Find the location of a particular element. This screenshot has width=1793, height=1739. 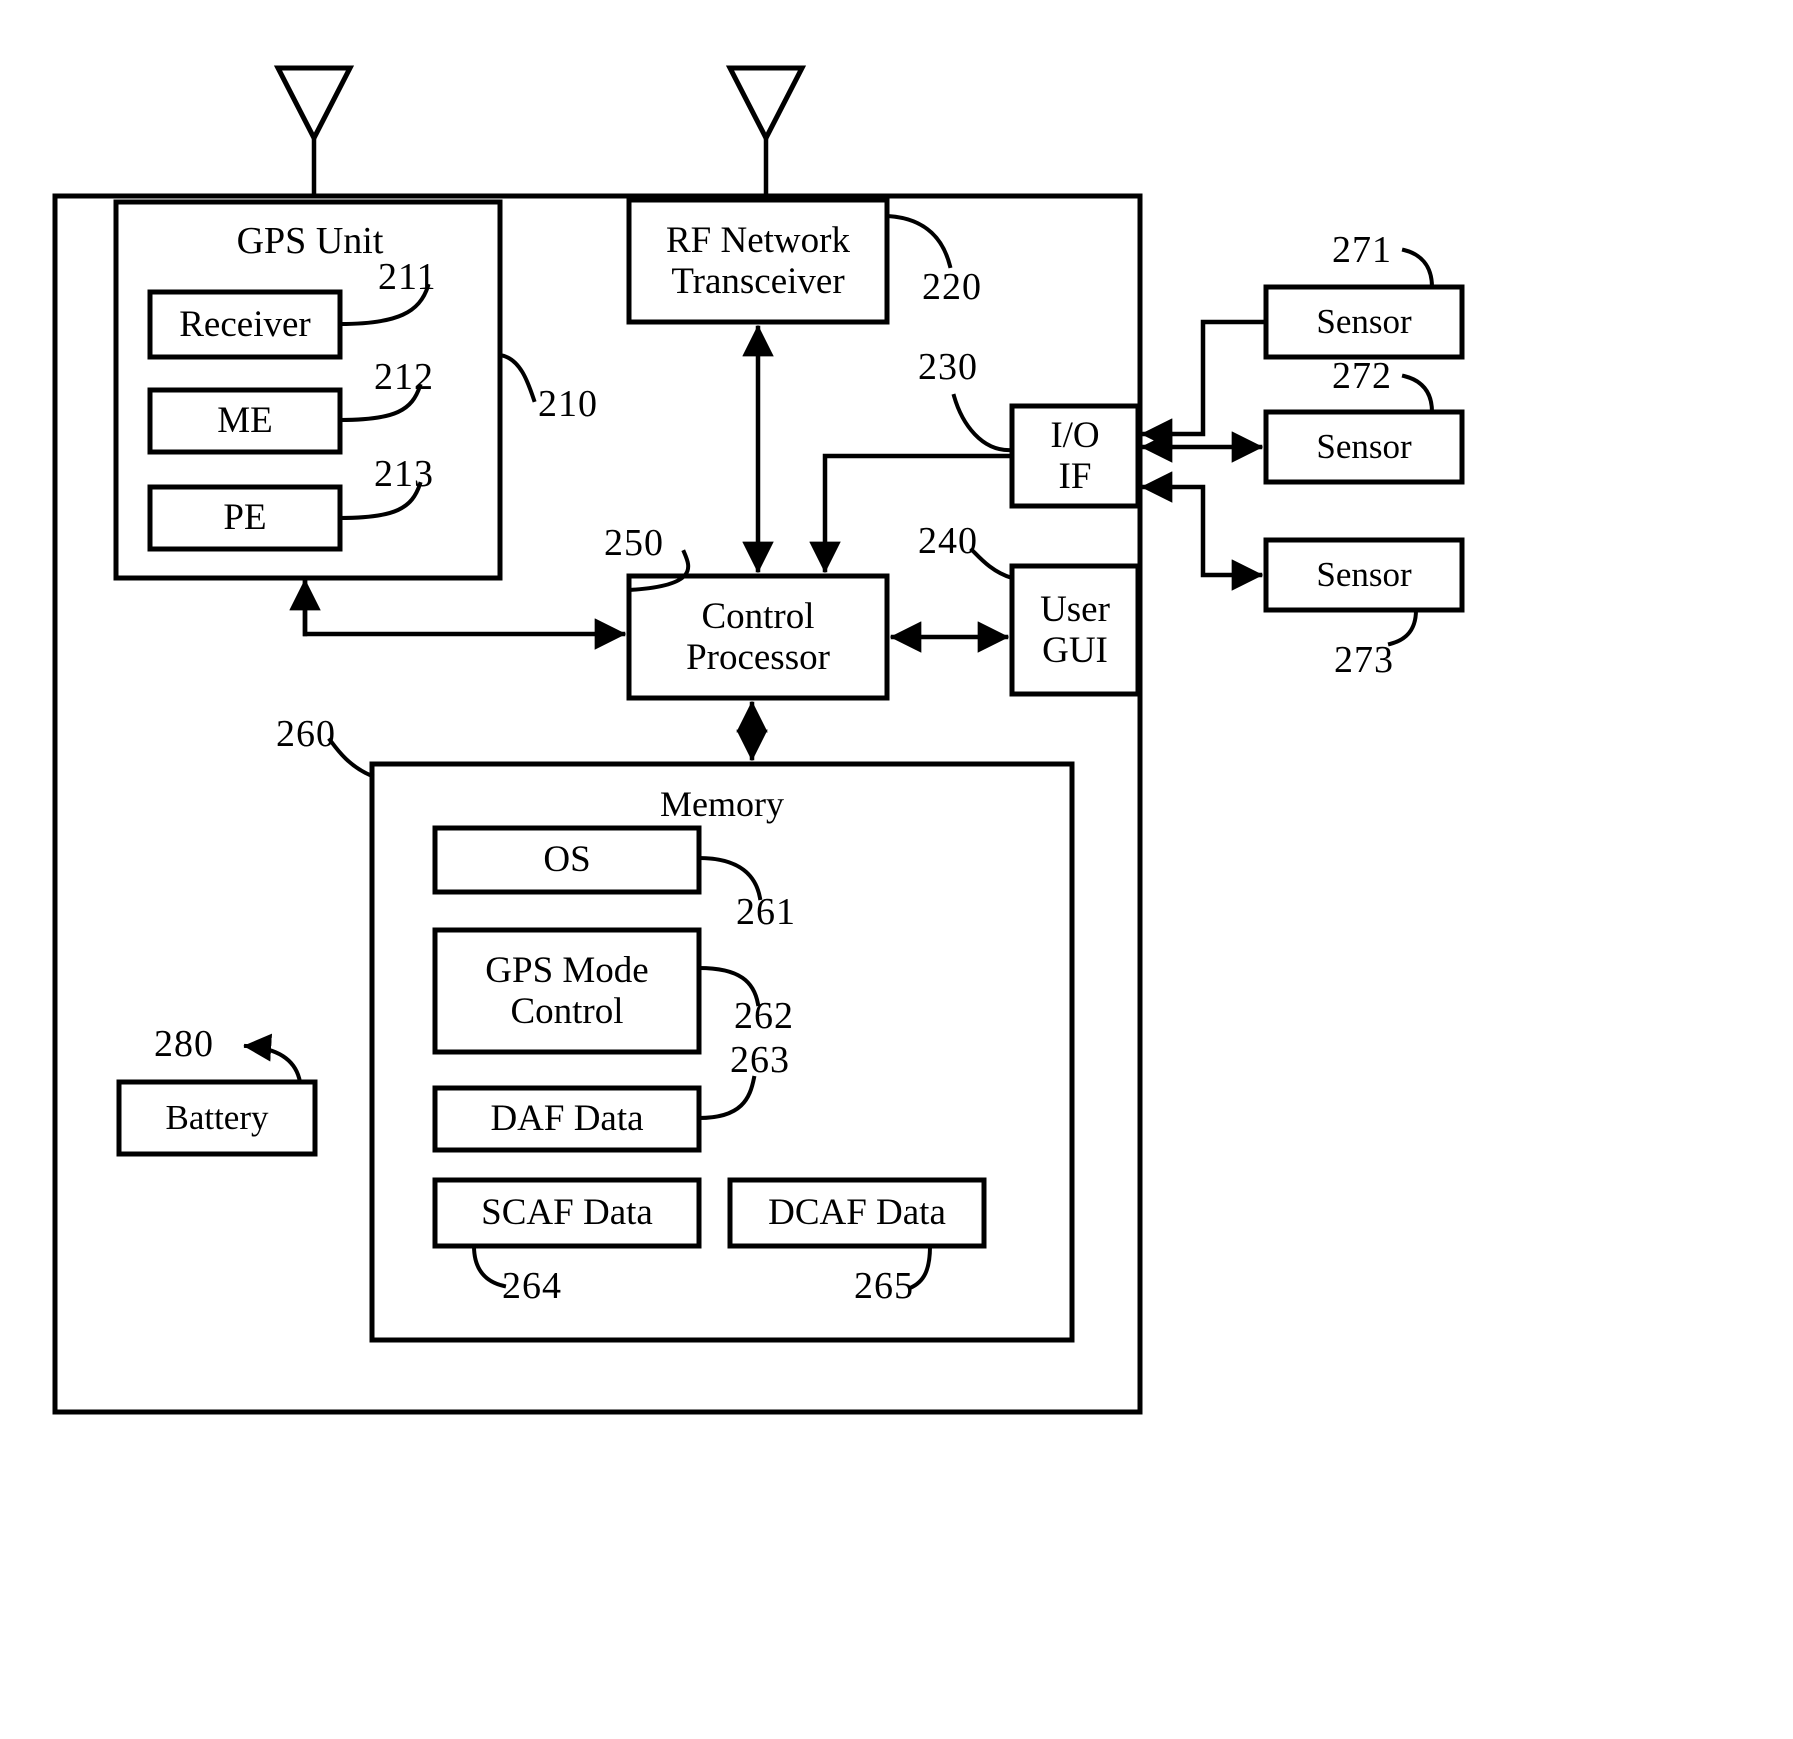

ref-211: 211 is located at coordinates (407, 277).